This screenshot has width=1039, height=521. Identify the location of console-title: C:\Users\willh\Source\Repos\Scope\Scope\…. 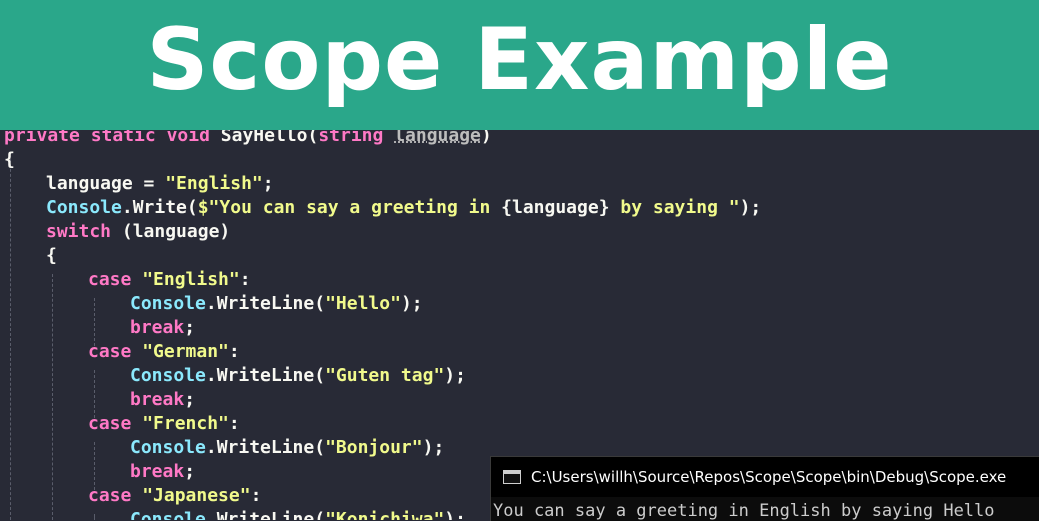
(769, 477).